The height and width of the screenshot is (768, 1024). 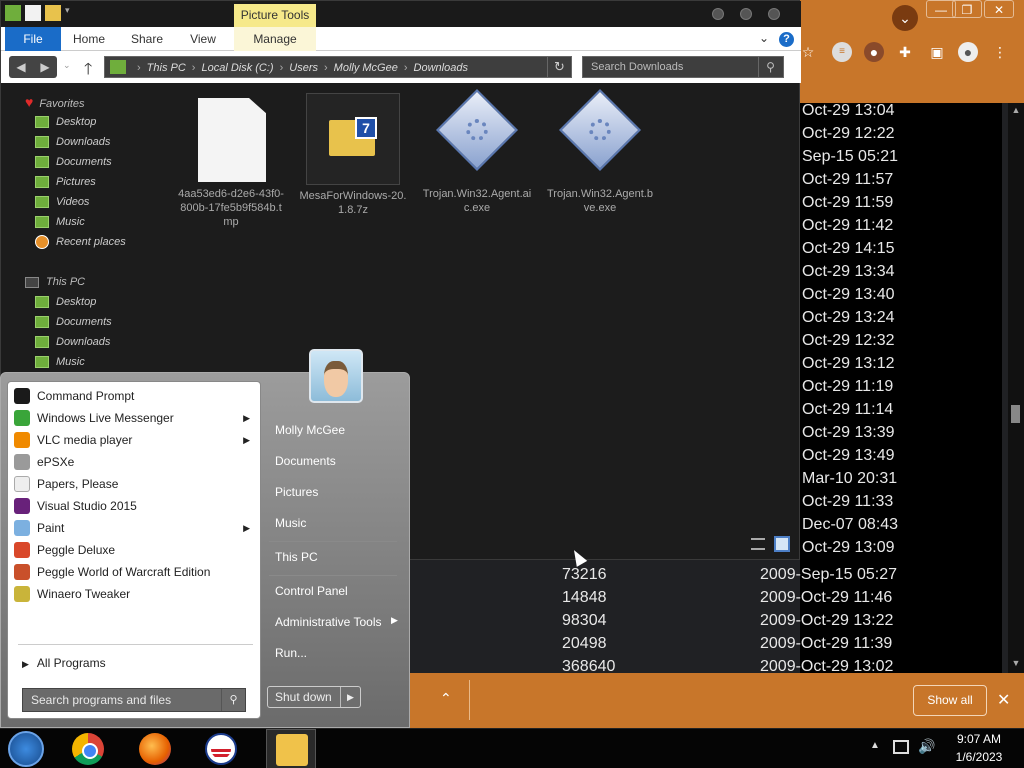 What do you see at coordinates (83, 342) in the screenshot?
I see `nav-pc-downloads-label: Downloads` at bounding box center [83, 342].